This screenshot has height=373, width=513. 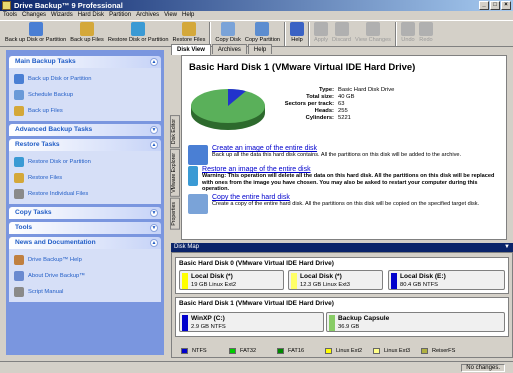 What do you see at coordinates (46, 292) in the screenshot?
I see `task-label: Script Manual` at bounding box center [46, 292].